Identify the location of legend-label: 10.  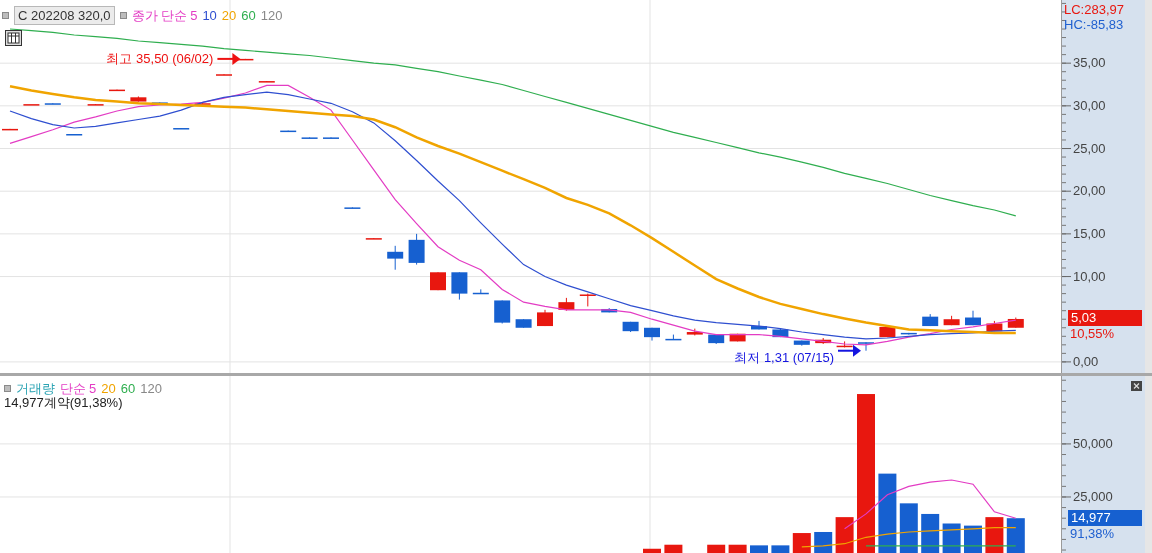
(209, 16).